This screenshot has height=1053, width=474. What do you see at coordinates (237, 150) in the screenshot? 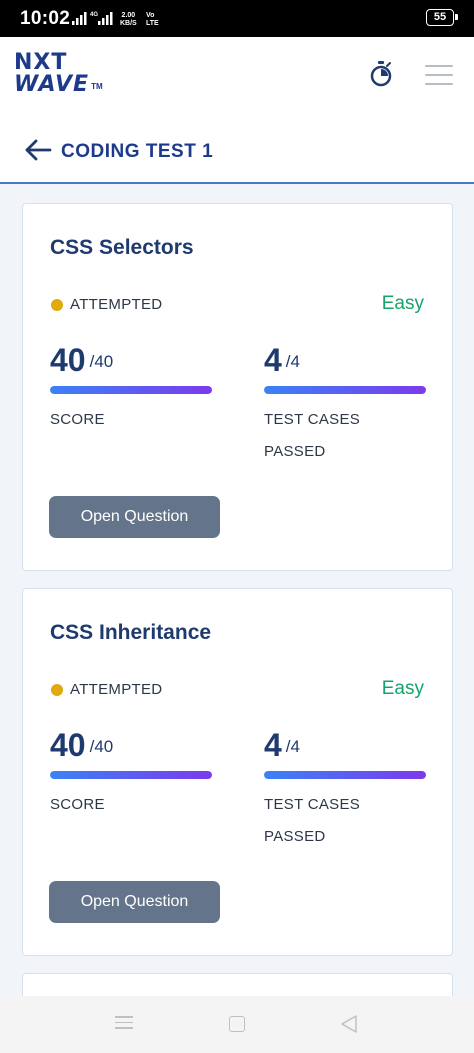
I see `page-header: CODING TEST 1` at bounding box center [237, 150].